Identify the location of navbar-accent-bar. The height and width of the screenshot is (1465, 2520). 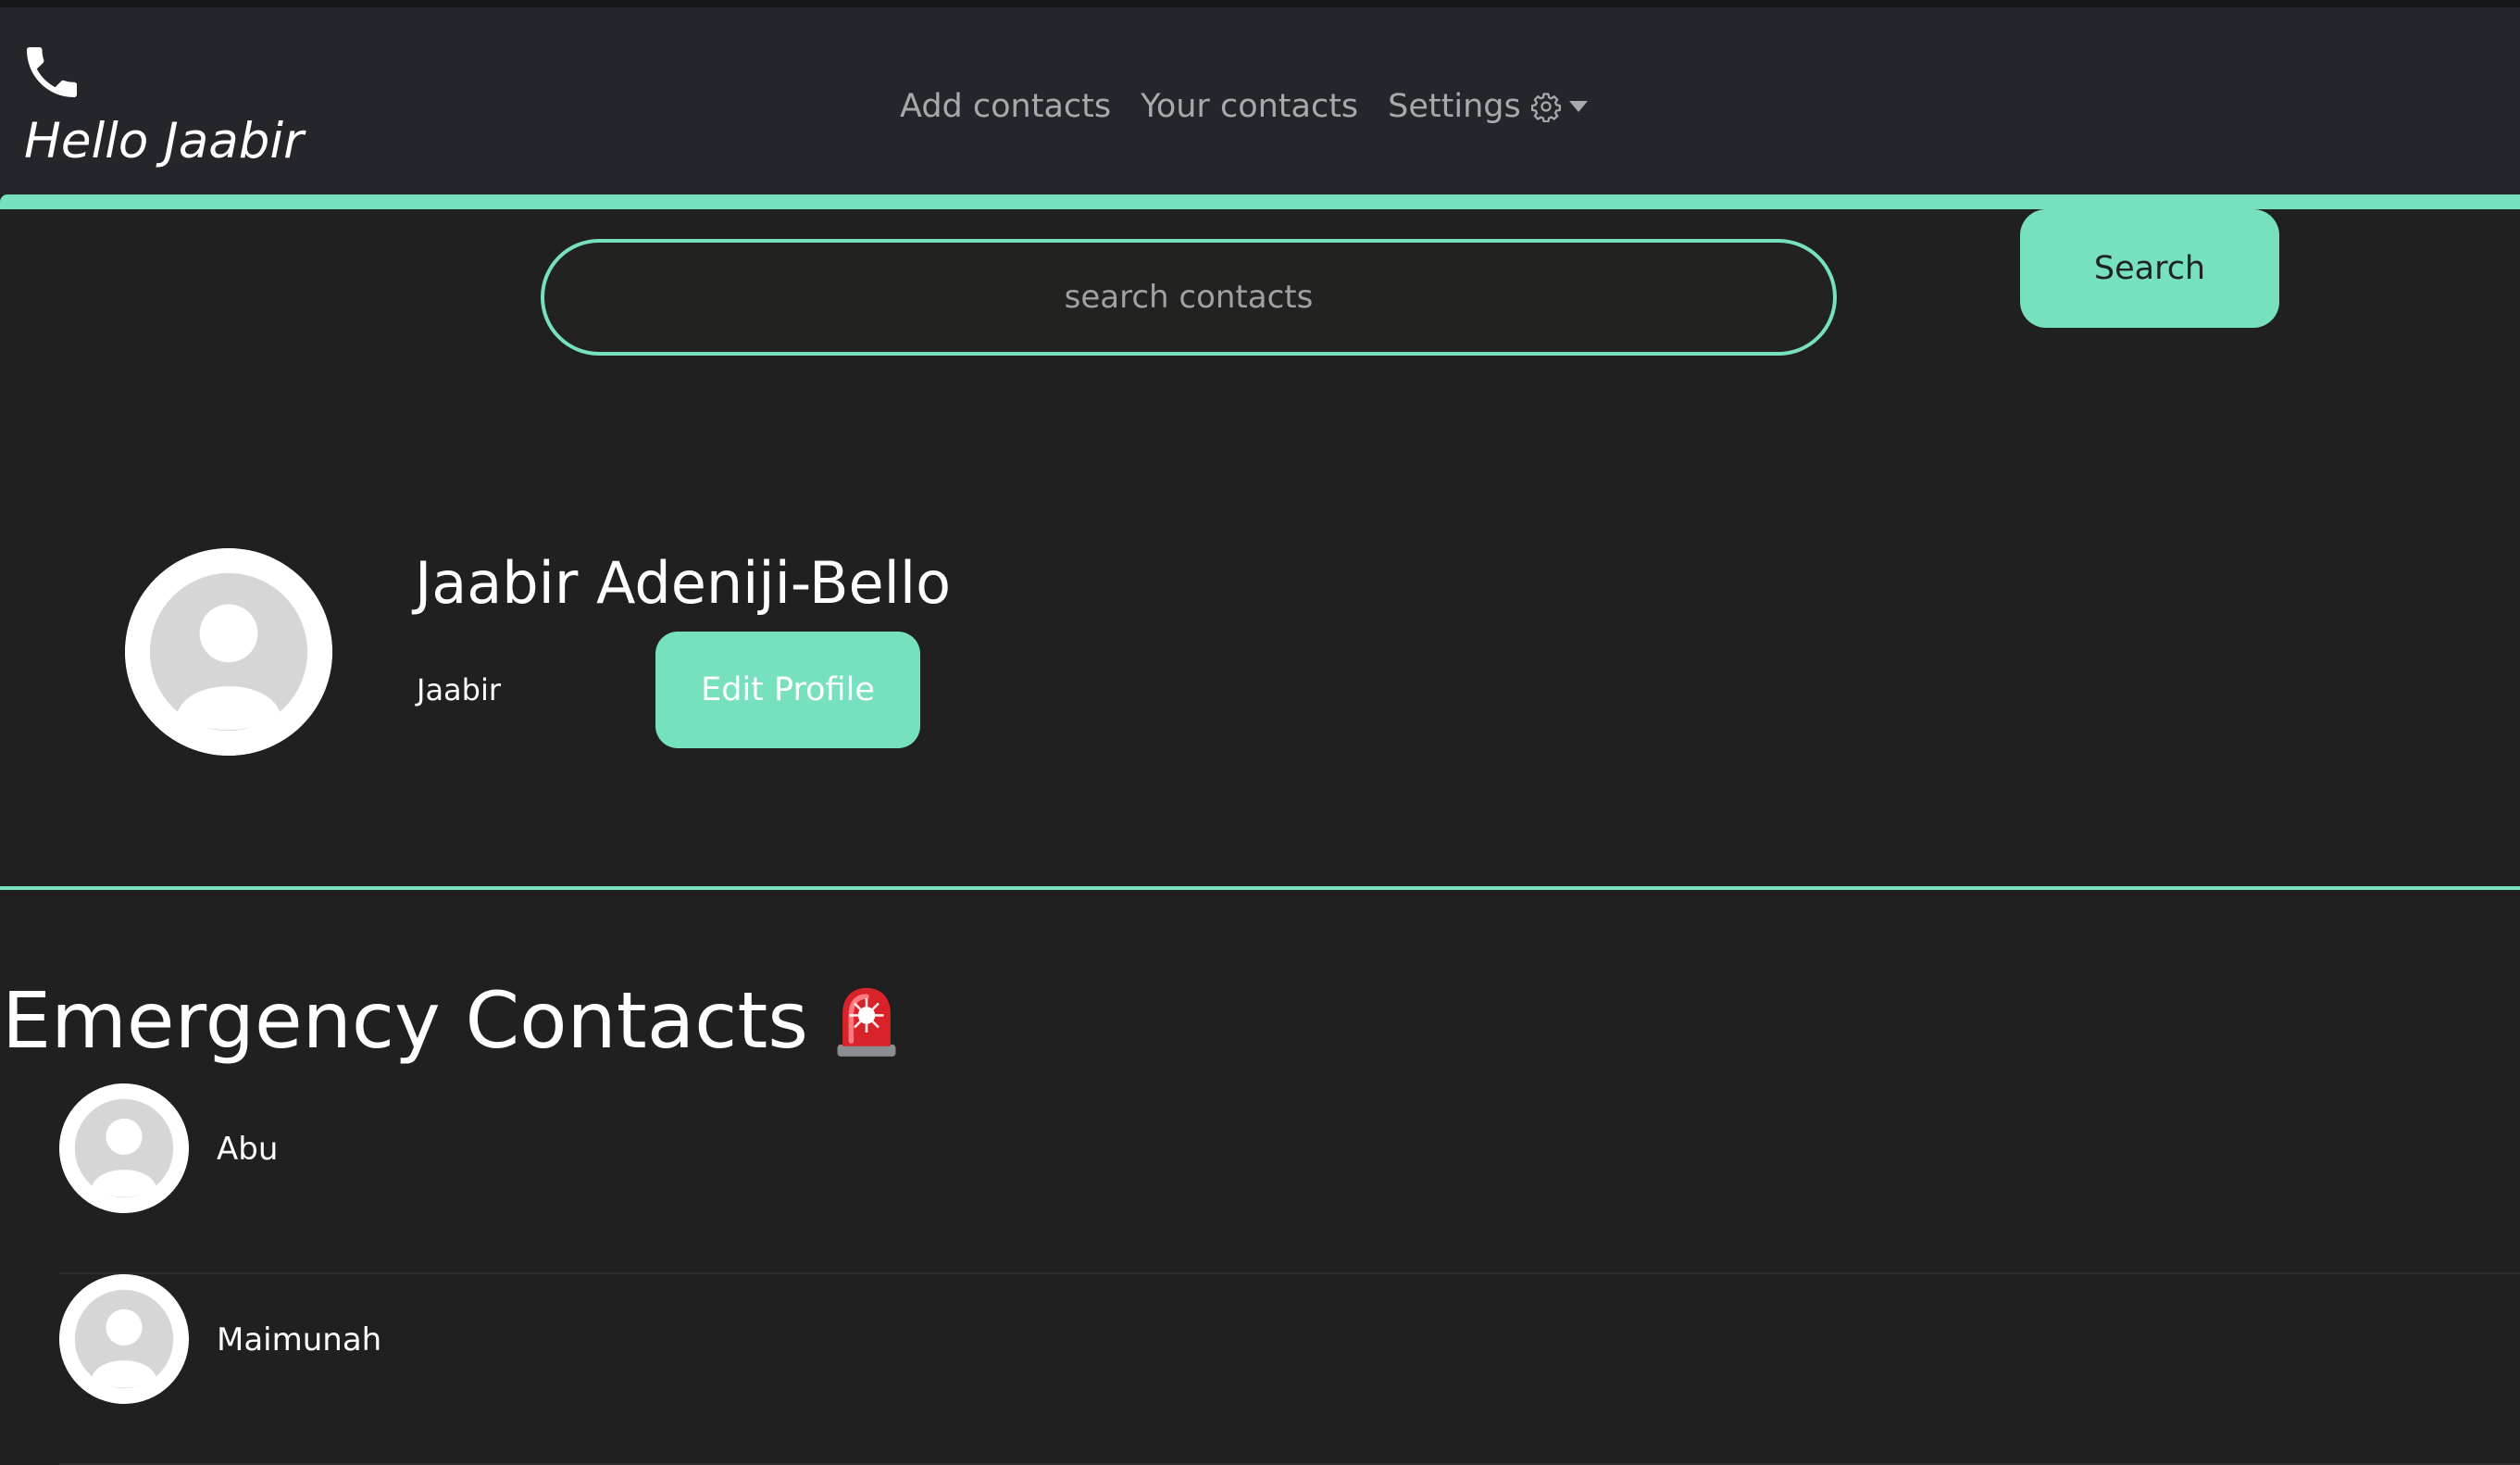
(1260, 201).